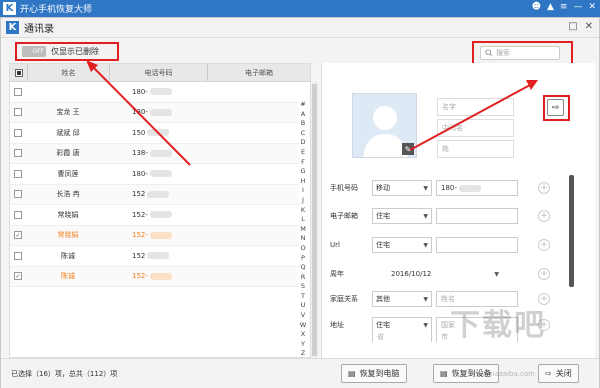 This screenshot has width=600, height=388. Describe the element at coordinates (302, 172) in the screenshot. I see `alphabet-letter: G` at that location.